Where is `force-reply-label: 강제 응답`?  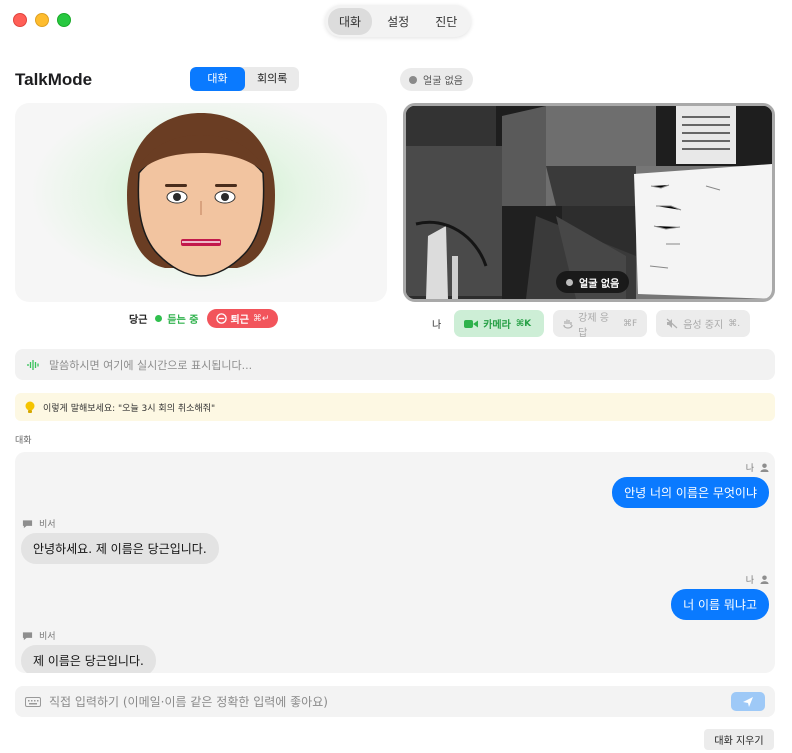
force-reply-label: 강제 응답 is located at coordinates (593, 325).